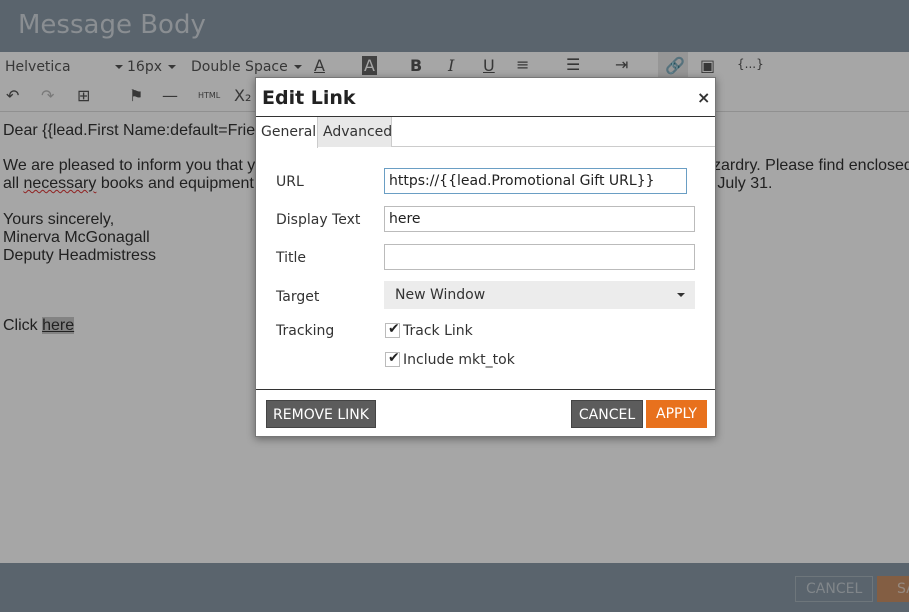 This screenshot has height=612, width=909. Describe the element at coordinates (703, 97) in the screenshot. I see `close-icon: ×` at that location.